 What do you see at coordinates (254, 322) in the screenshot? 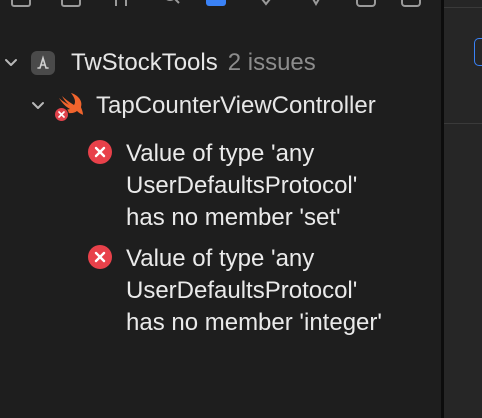
I see `issue-message-line: has no member 'integer'` at bounding box center [254, 322].